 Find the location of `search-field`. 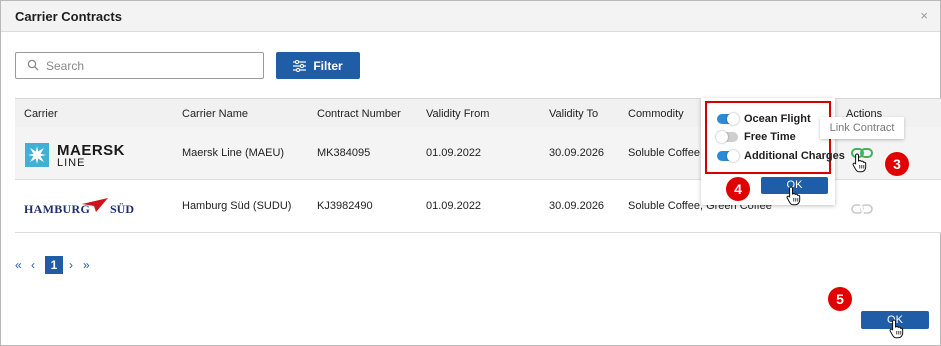

search-field is located at coordinates (139, 65).